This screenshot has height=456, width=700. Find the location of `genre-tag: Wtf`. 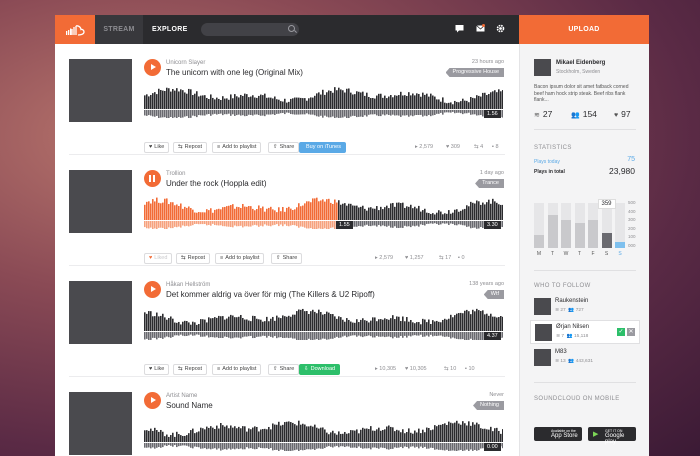

genre-tag: Wtf is located at coordinates (493, 294).